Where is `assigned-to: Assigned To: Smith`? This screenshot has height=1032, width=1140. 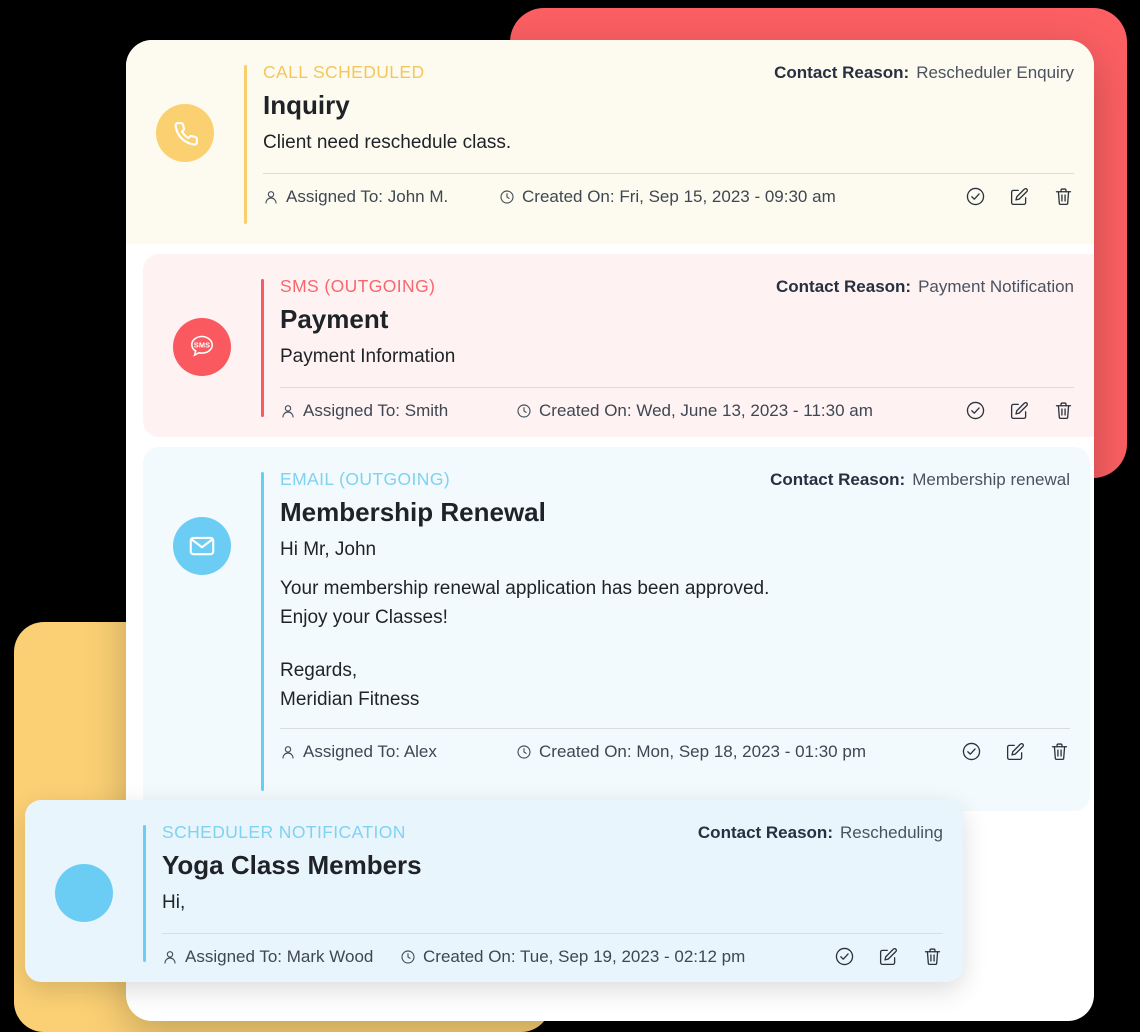
assigned-to: Assigned To: Smith is located at coordinates (398, 411).